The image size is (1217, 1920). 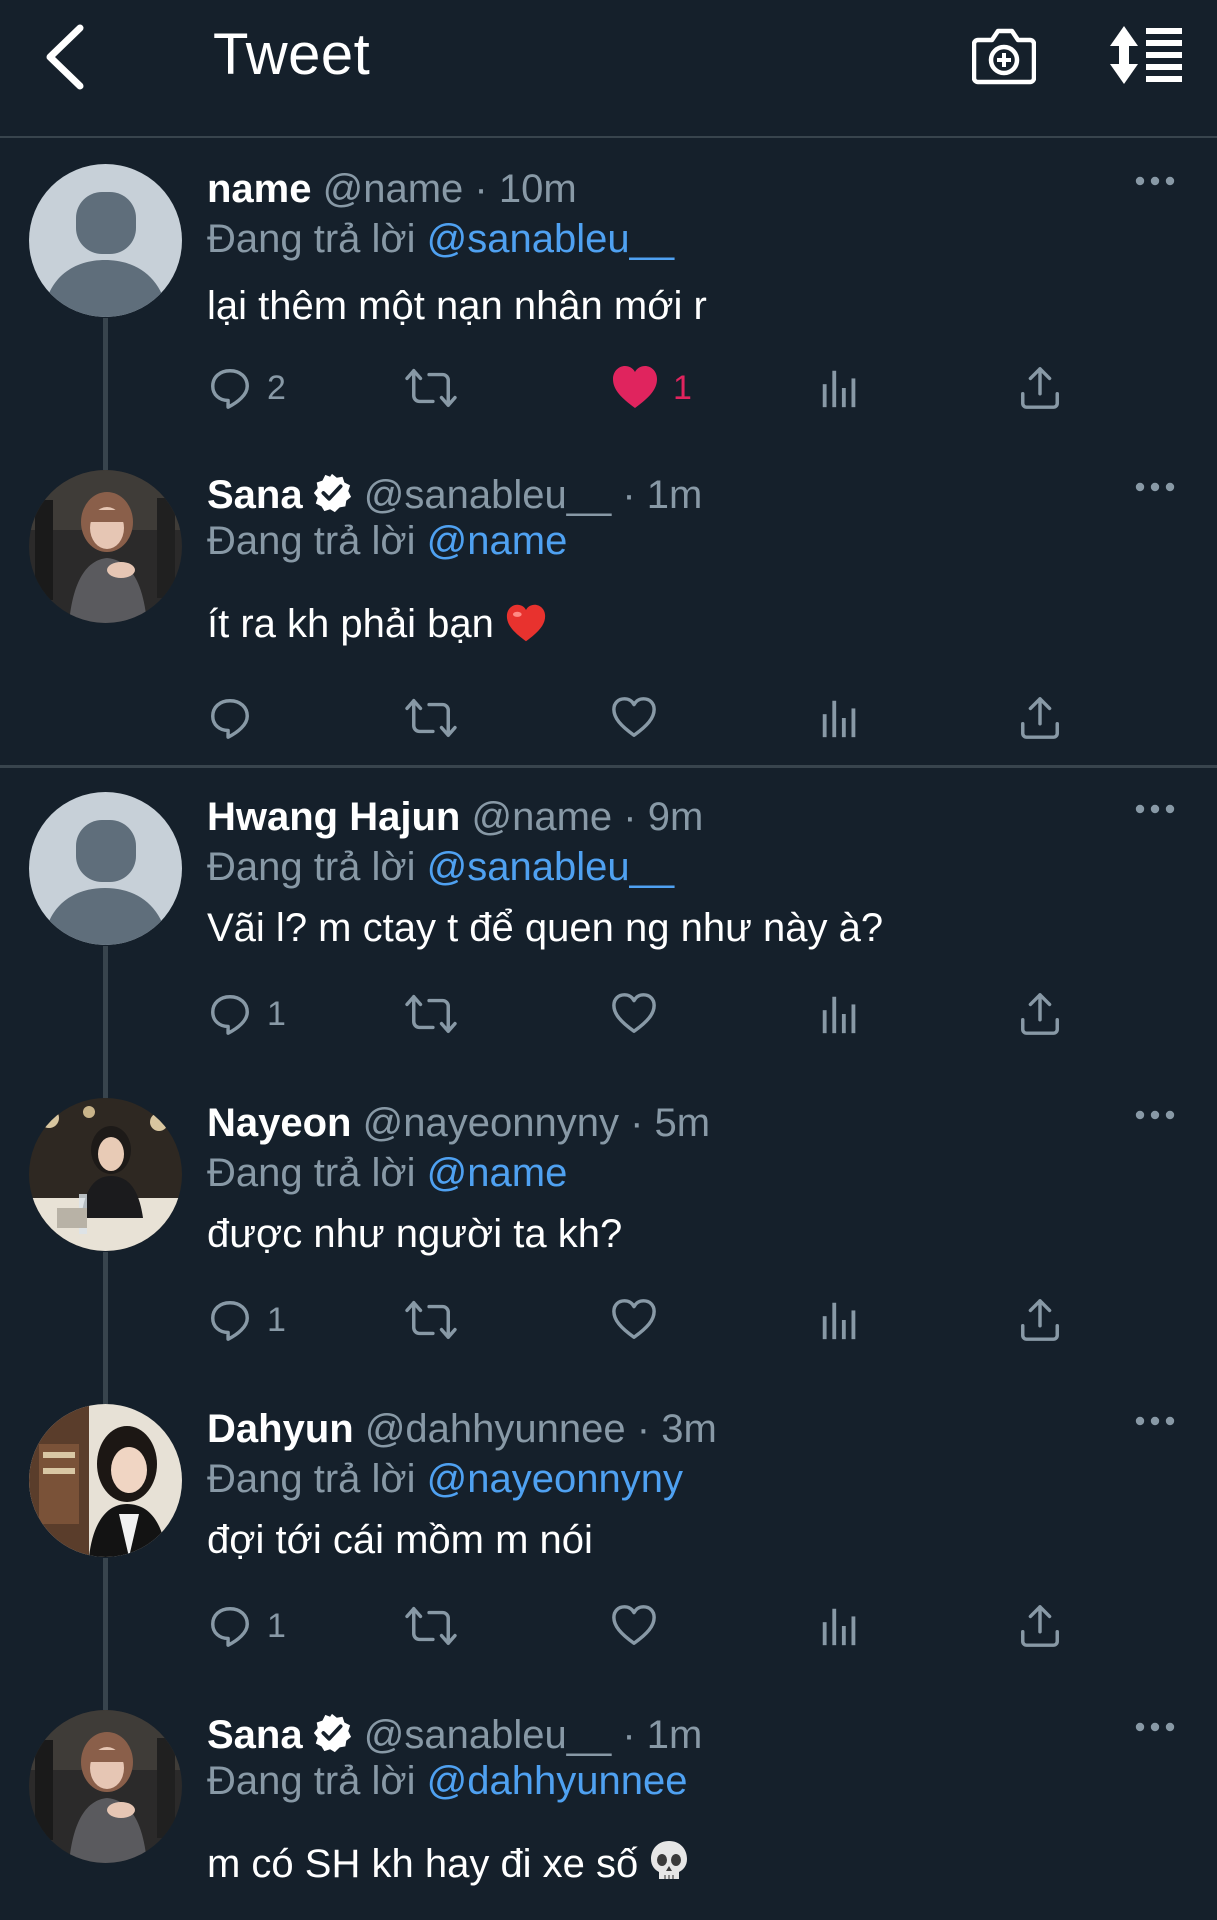 I want to click on verified-badge-icon, so click(x=332, y=1733).